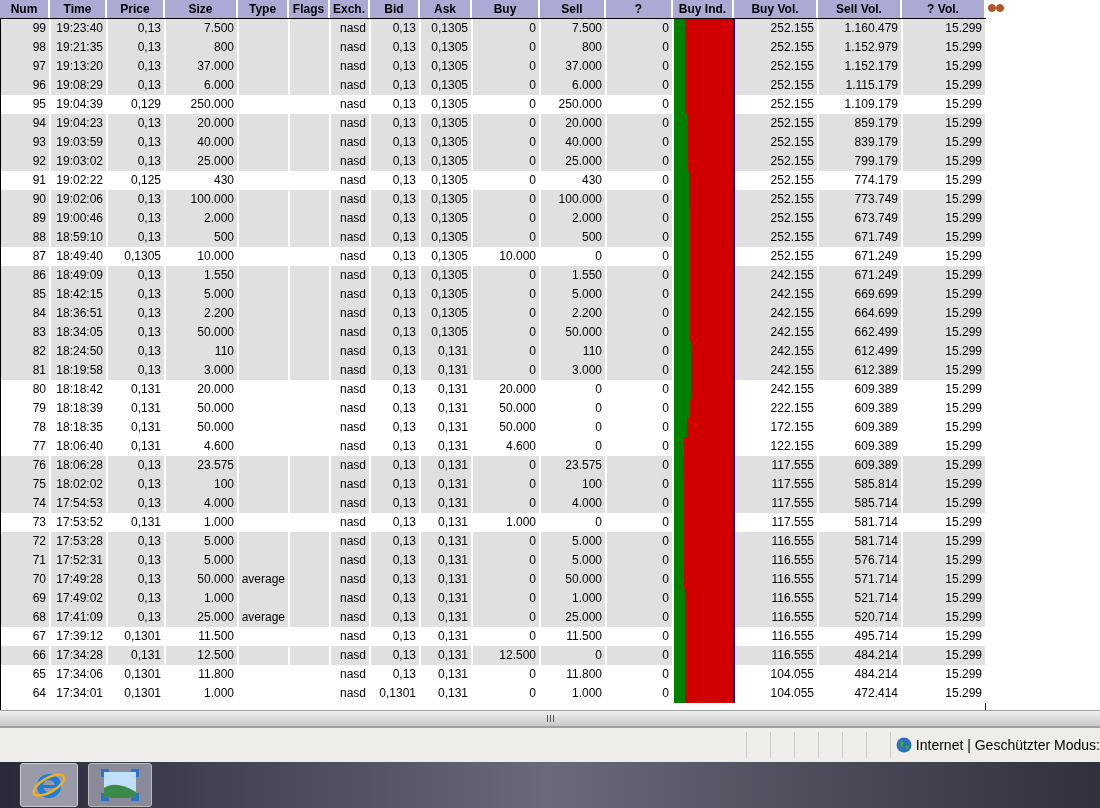 This screenshot has height=808, width=1100. I want to click on table-cell: 87, so click(39, 256).